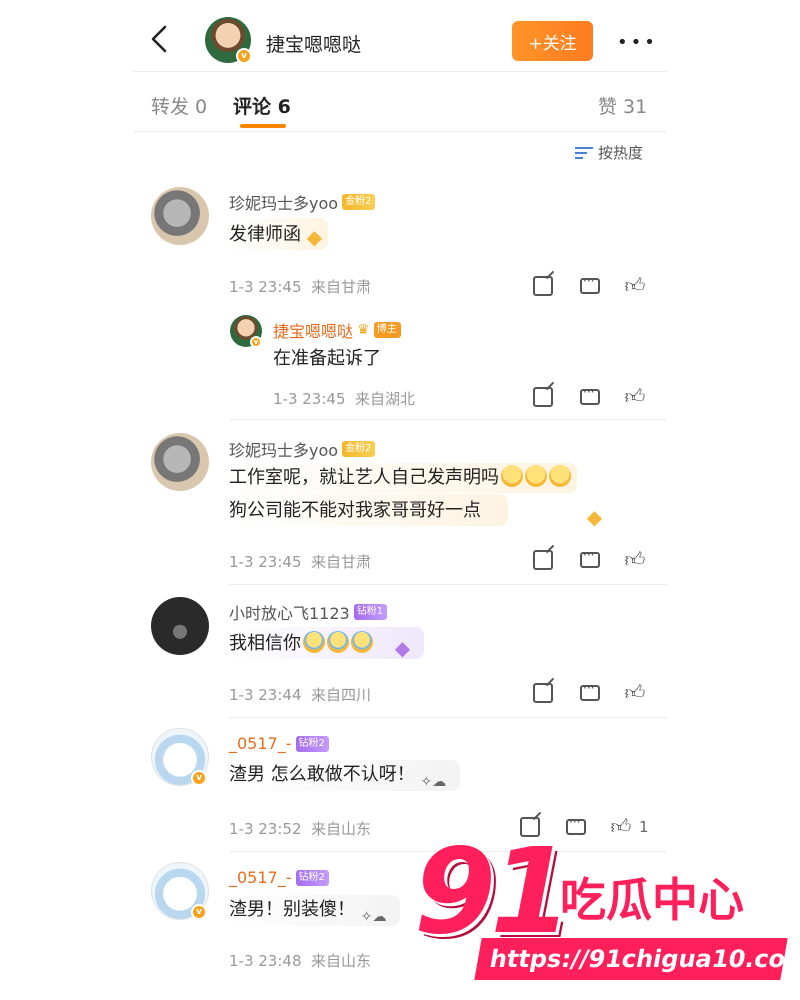 The height and width of the screenshot is (1000, 800). I want to click on tab-comments: 评论 6, so click(262, 105).